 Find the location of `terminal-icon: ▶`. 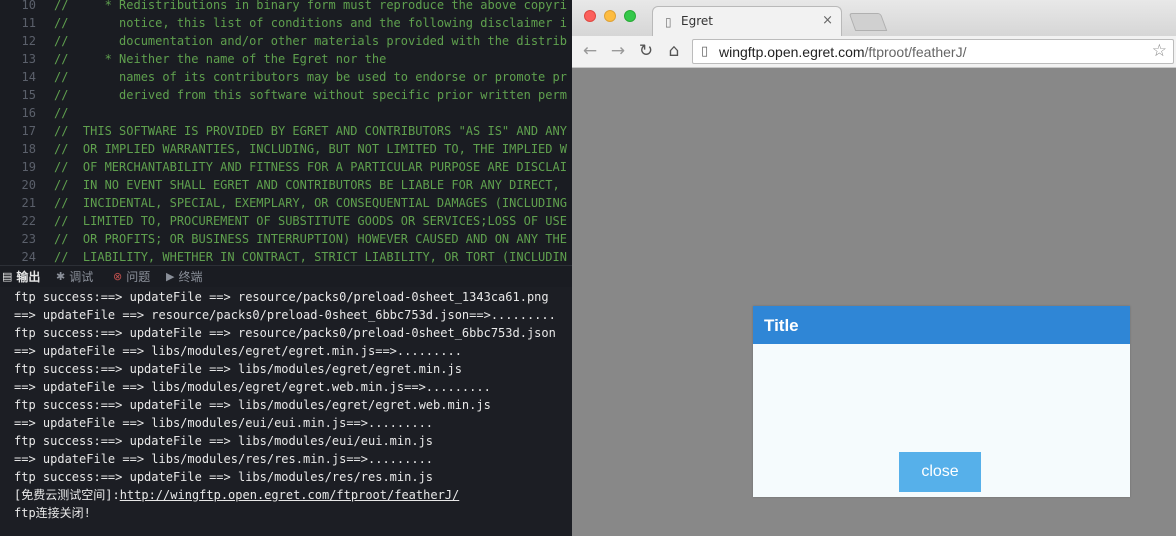

terminal-icon: ▶ is located at coordinates (170, 276).